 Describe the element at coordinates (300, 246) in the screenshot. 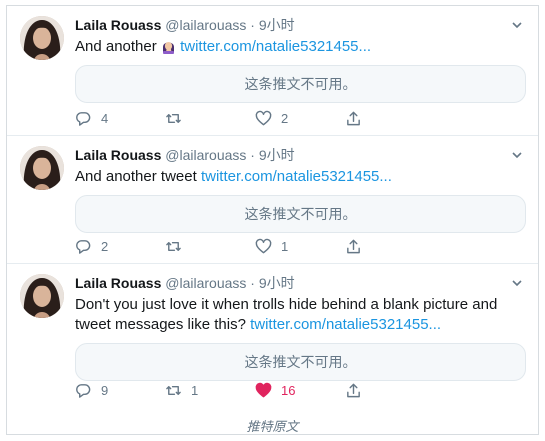

I see `like-button: 1` at that location.